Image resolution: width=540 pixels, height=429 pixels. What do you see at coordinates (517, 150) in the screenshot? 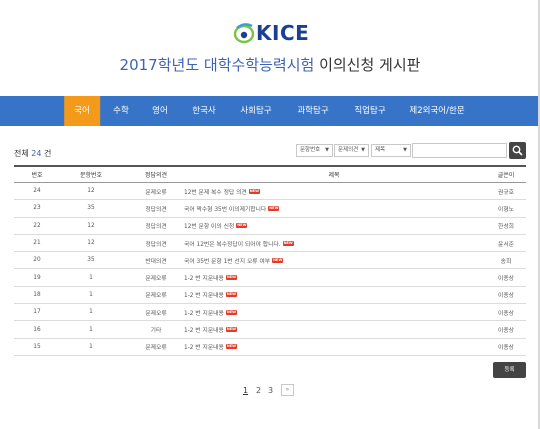
I see `search-button` at bounding box center [517, 150].